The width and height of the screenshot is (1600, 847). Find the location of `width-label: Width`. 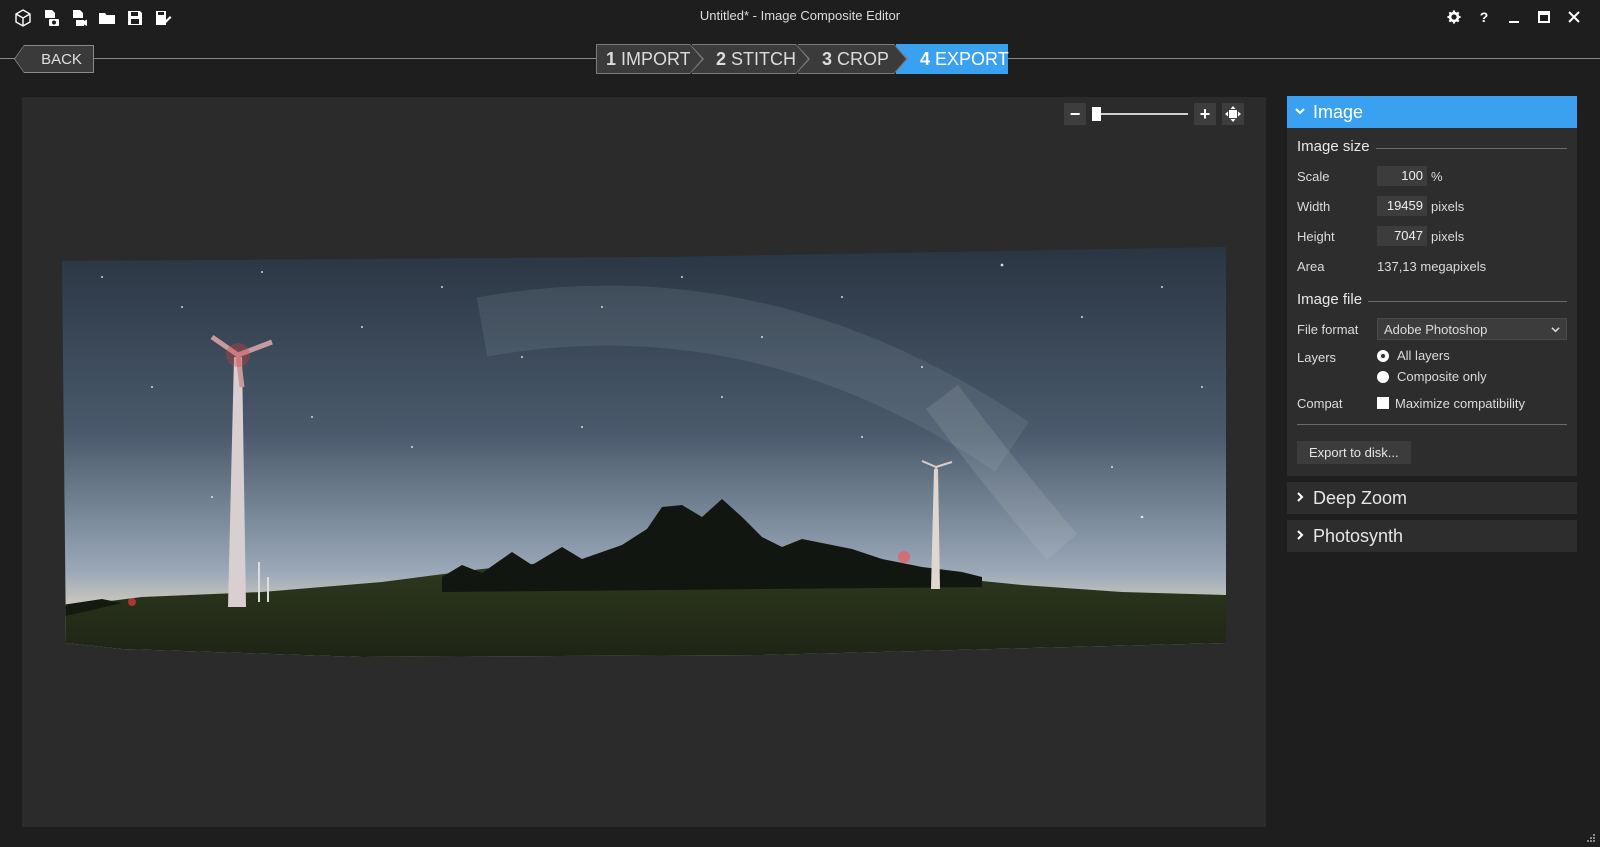

width-label: Width is located at coordinates (1314, 206).